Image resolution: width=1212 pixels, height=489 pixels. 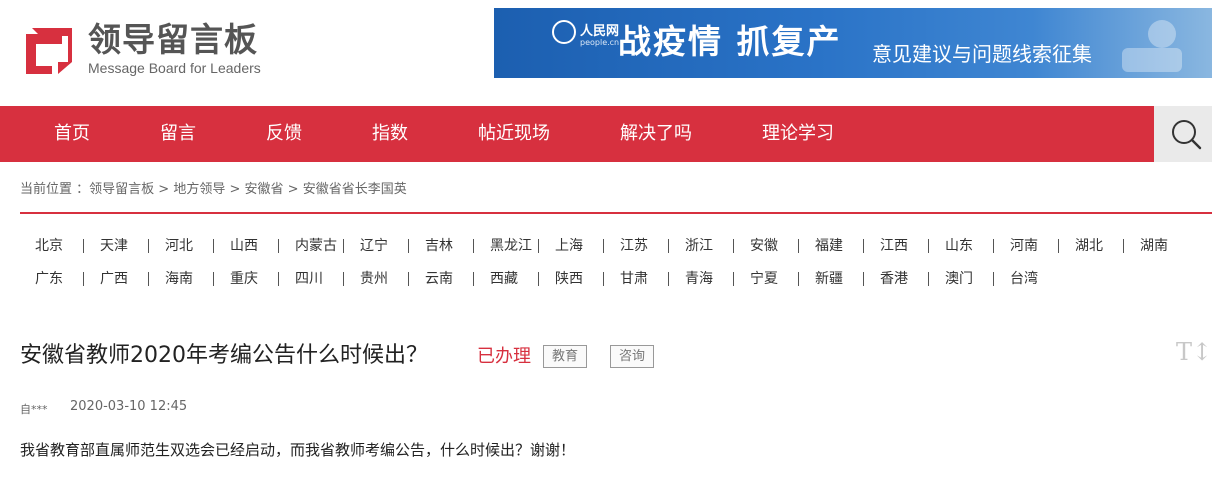 What do you see at coordinates (969, 279) in the screenshot?
I see `province-link: 澳门` at bounding box center [969, 279].